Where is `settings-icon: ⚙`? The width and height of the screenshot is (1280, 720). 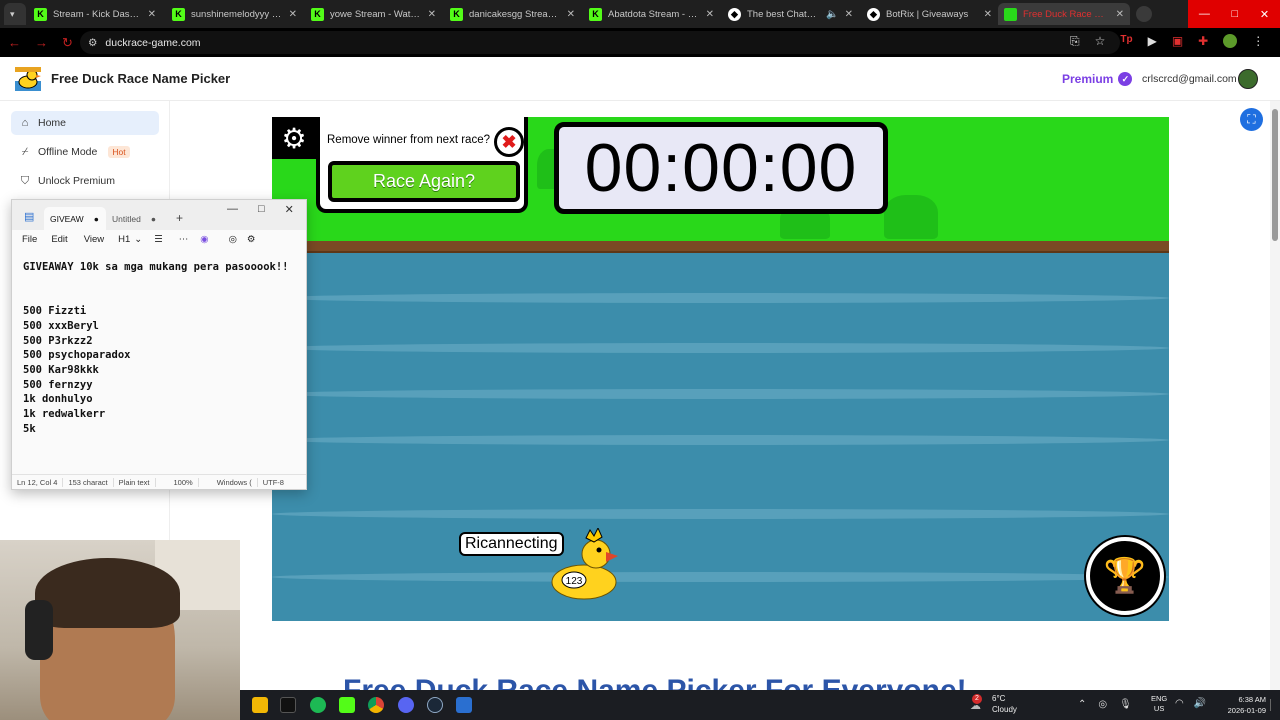
settings-icon: ⚙ is located at coordinates (251, 239).